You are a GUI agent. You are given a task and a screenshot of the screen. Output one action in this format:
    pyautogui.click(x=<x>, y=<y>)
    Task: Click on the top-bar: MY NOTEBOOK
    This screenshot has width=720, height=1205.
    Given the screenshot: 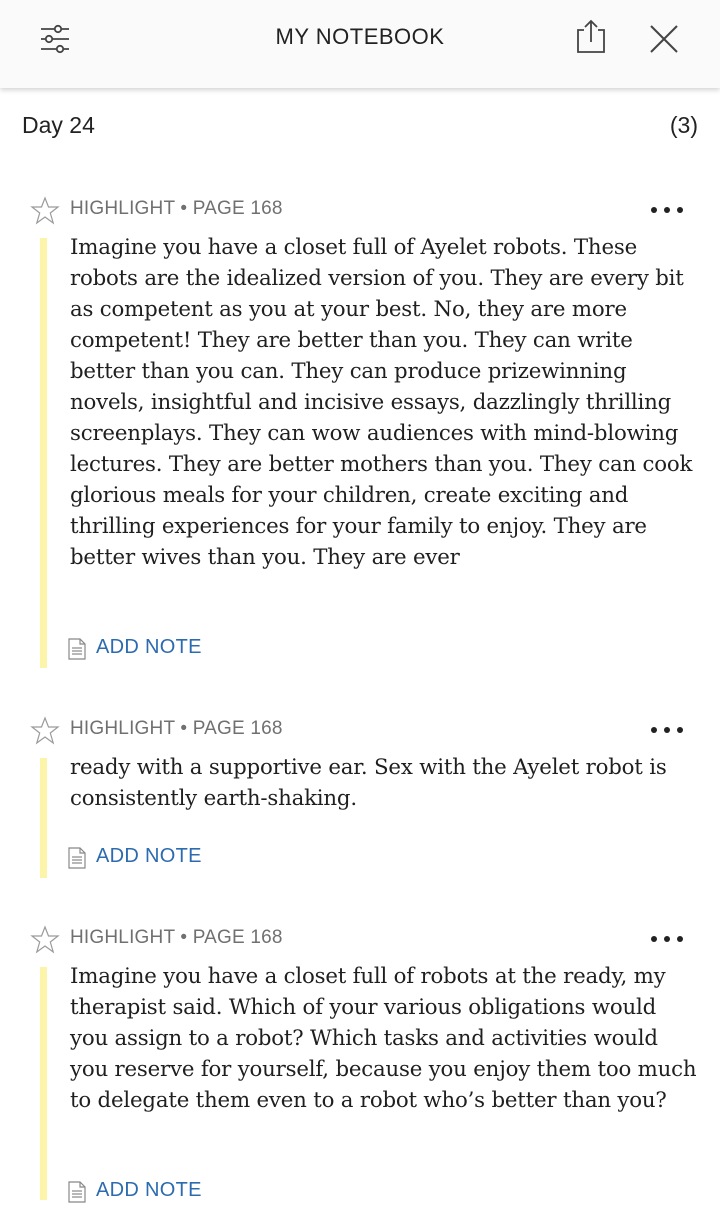 What is the action you would take?
    pyautogui.click(x=360, y=44)
    